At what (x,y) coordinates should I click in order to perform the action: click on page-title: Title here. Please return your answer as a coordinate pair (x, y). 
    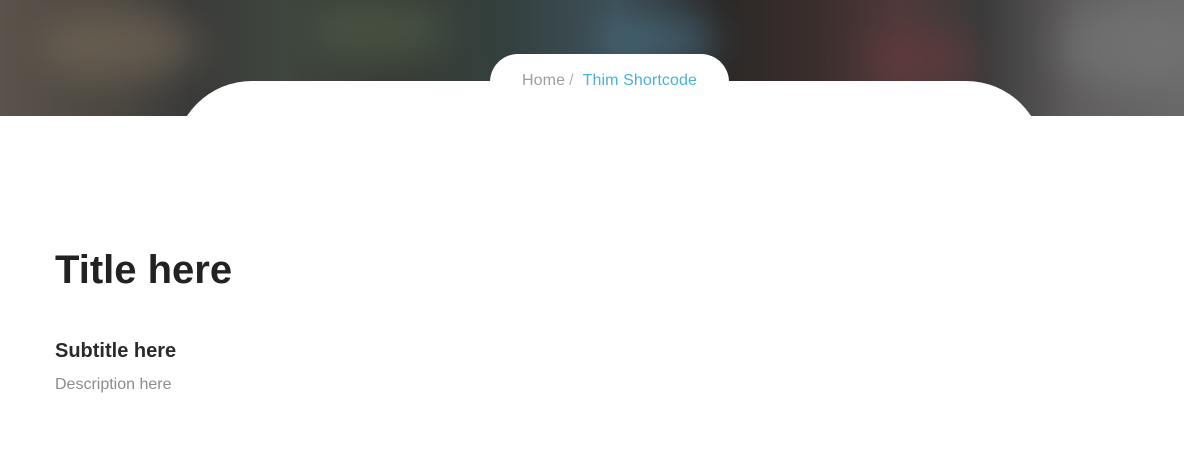
    Looking at the image, I should click on (144, 270).